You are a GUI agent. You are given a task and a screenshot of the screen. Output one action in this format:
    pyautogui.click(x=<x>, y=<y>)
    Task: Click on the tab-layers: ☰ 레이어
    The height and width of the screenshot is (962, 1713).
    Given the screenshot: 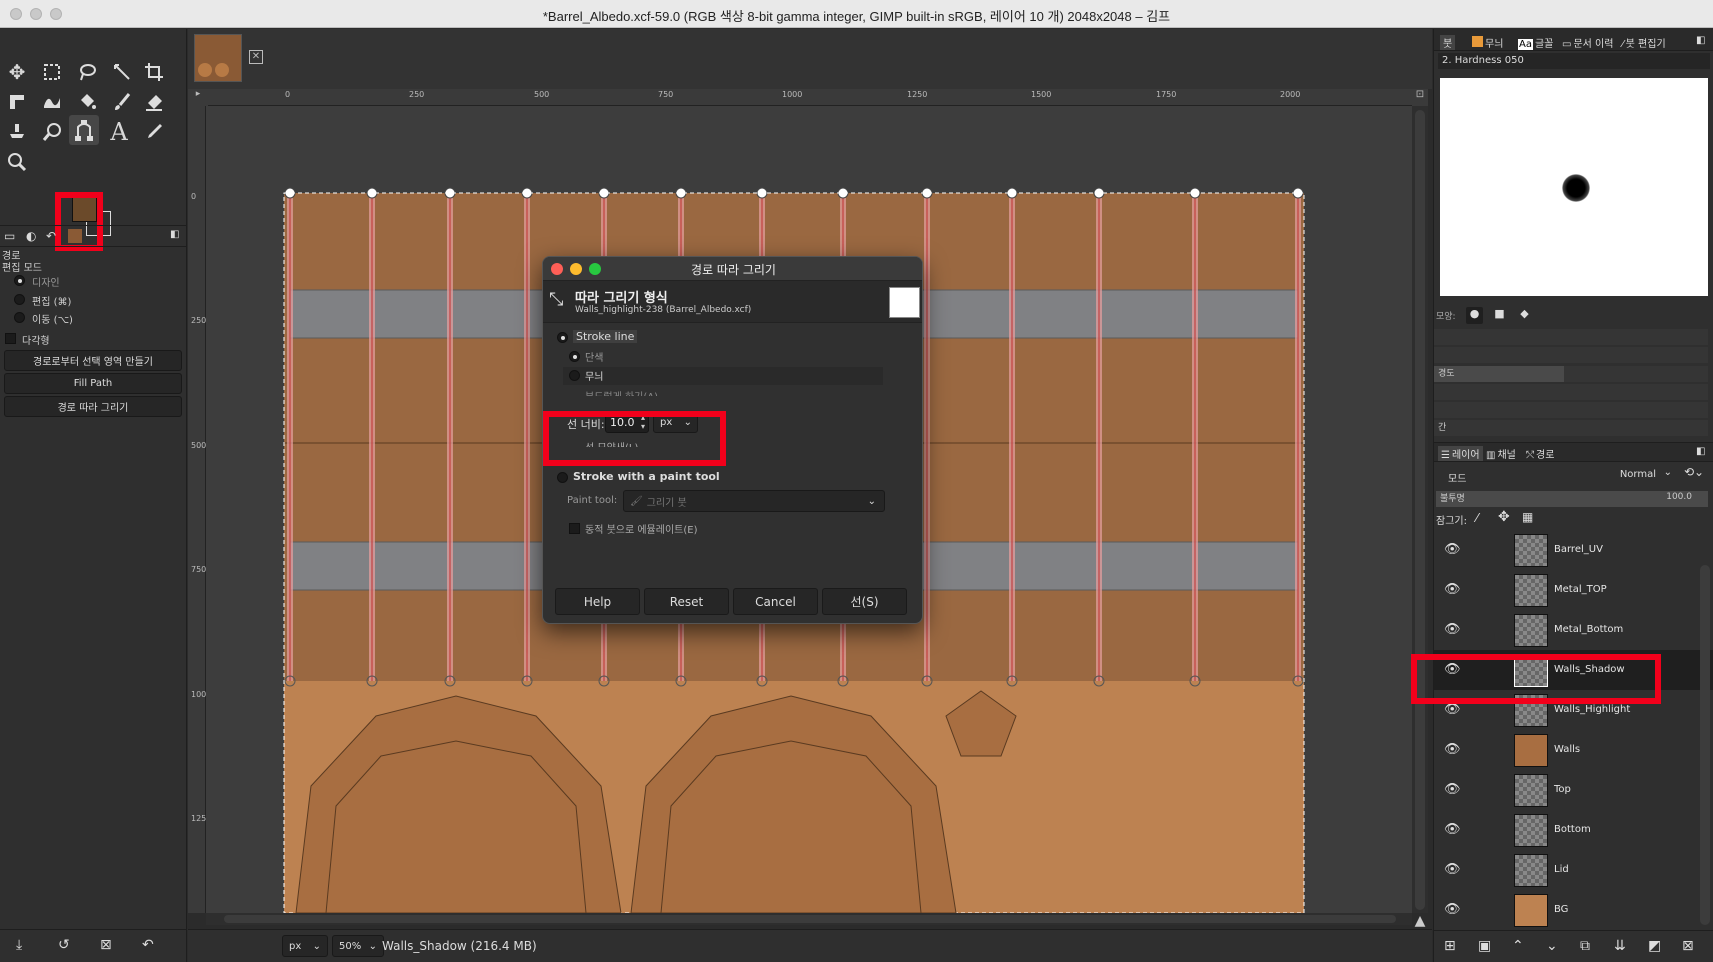 What is the action you would take?
    pyautogui.click(x=1460, y=453)
    